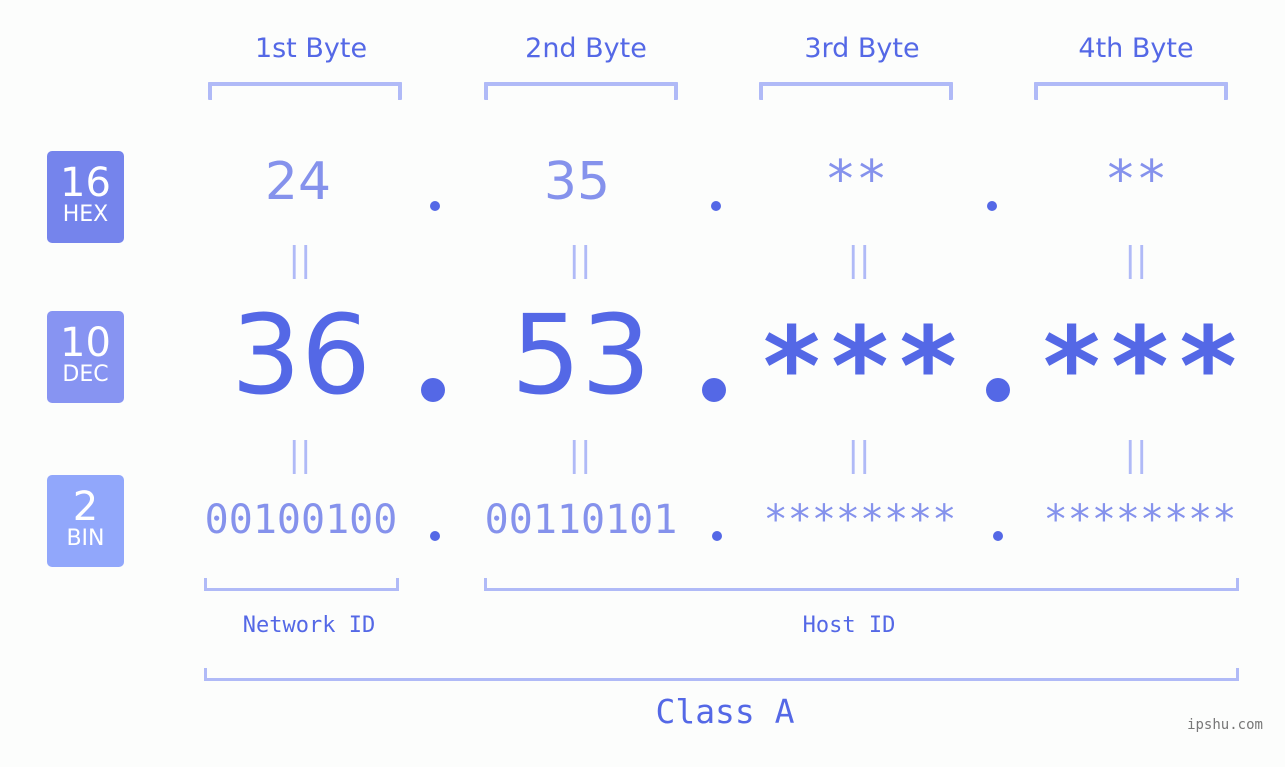 Image resolution: width=1285 pixels, height=767 pixels. I want to click on bin-base: 2, so click(85, 507).